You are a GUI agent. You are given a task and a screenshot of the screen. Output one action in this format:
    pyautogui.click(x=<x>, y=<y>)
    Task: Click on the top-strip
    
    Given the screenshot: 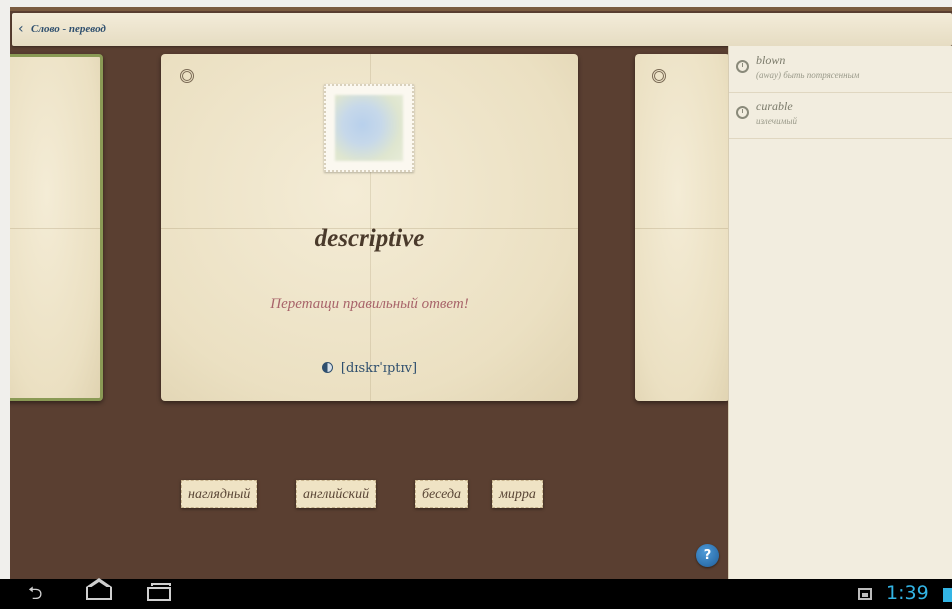 What is the action you would take?
    pyautogui.click(x=481, y=9)
    